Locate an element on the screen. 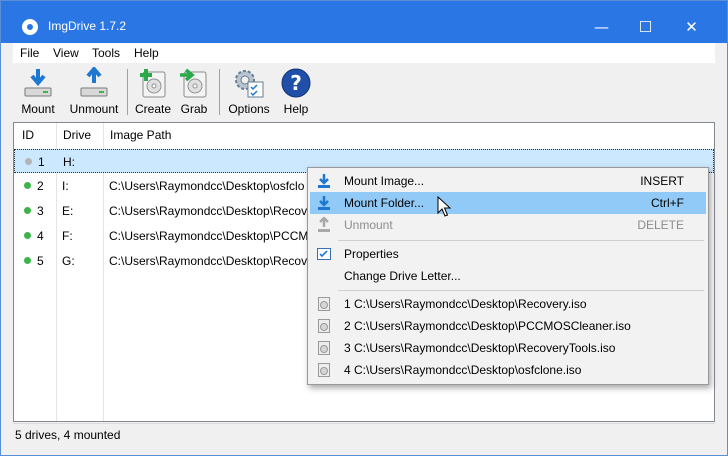 The height and width of the screenshot is (456, 728). properties-icon is located at coordinates (324, 254).